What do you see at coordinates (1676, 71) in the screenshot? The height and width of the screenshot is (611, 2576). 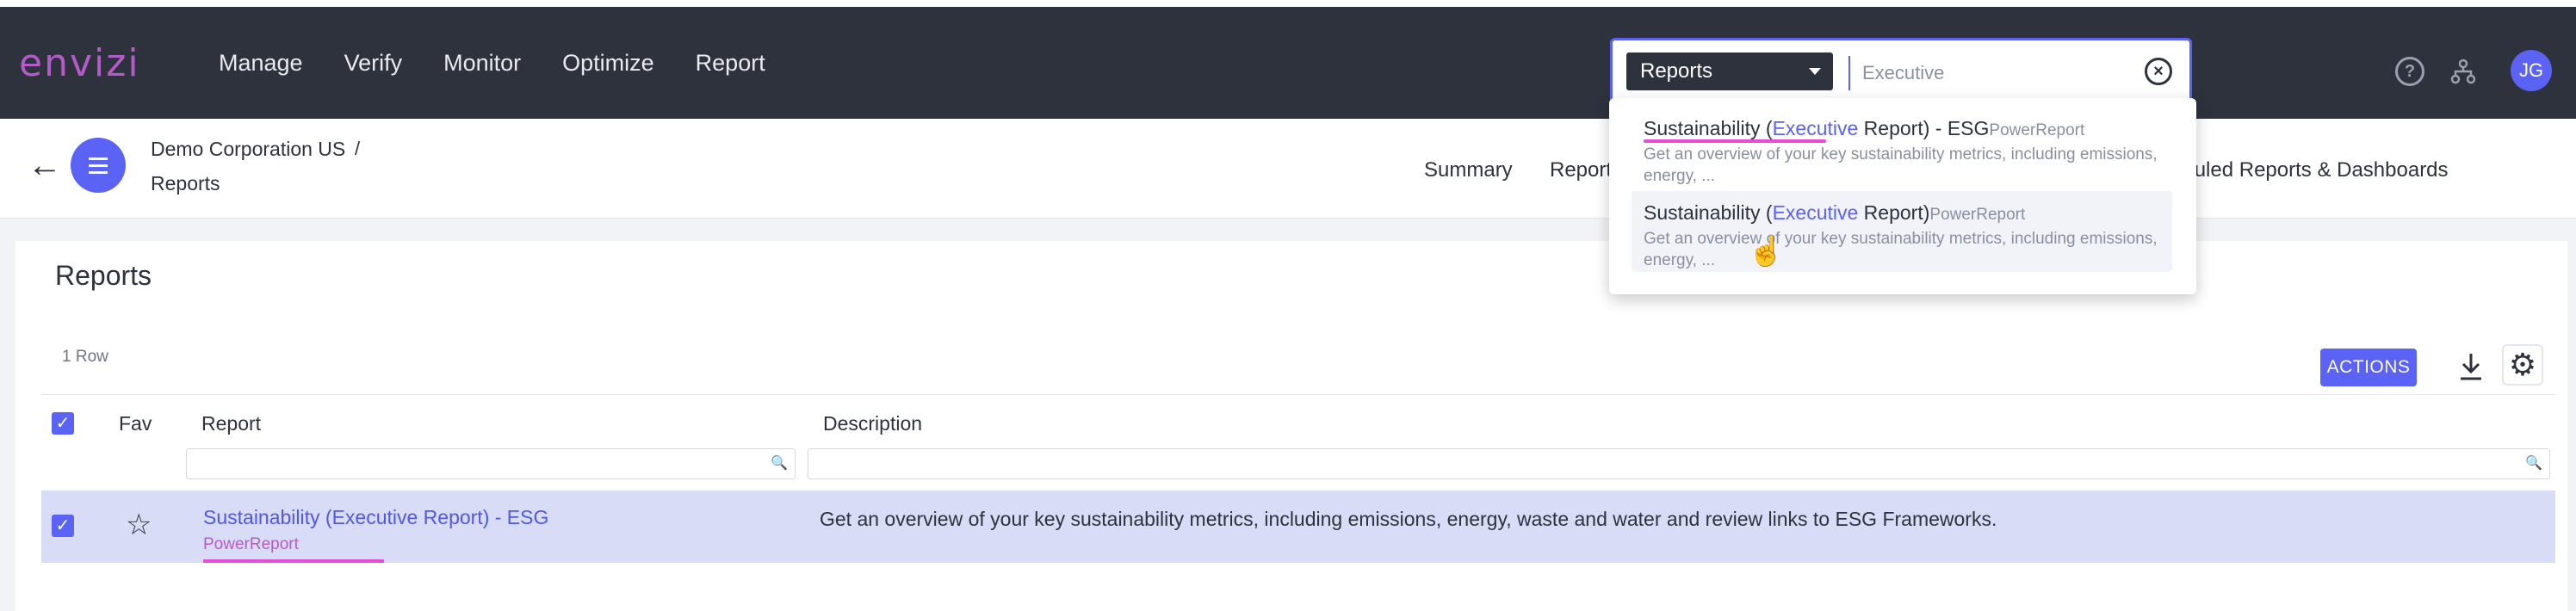 I see `search-scope-label: Reports` at bounding box center [1676, 71].